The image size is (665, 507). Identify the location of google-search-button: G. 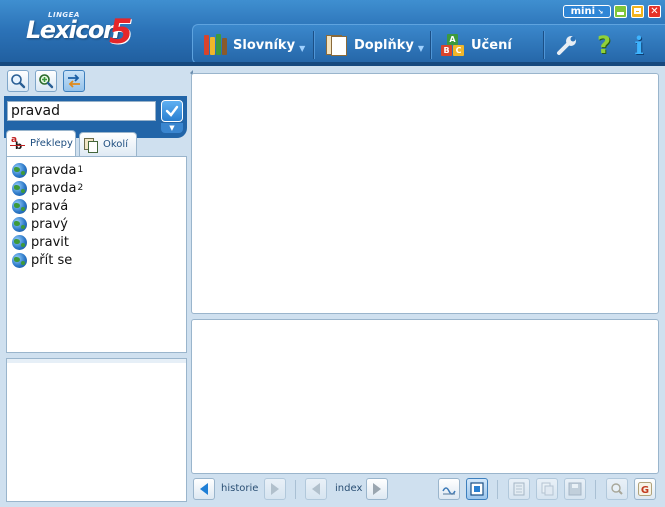
(645, 489).